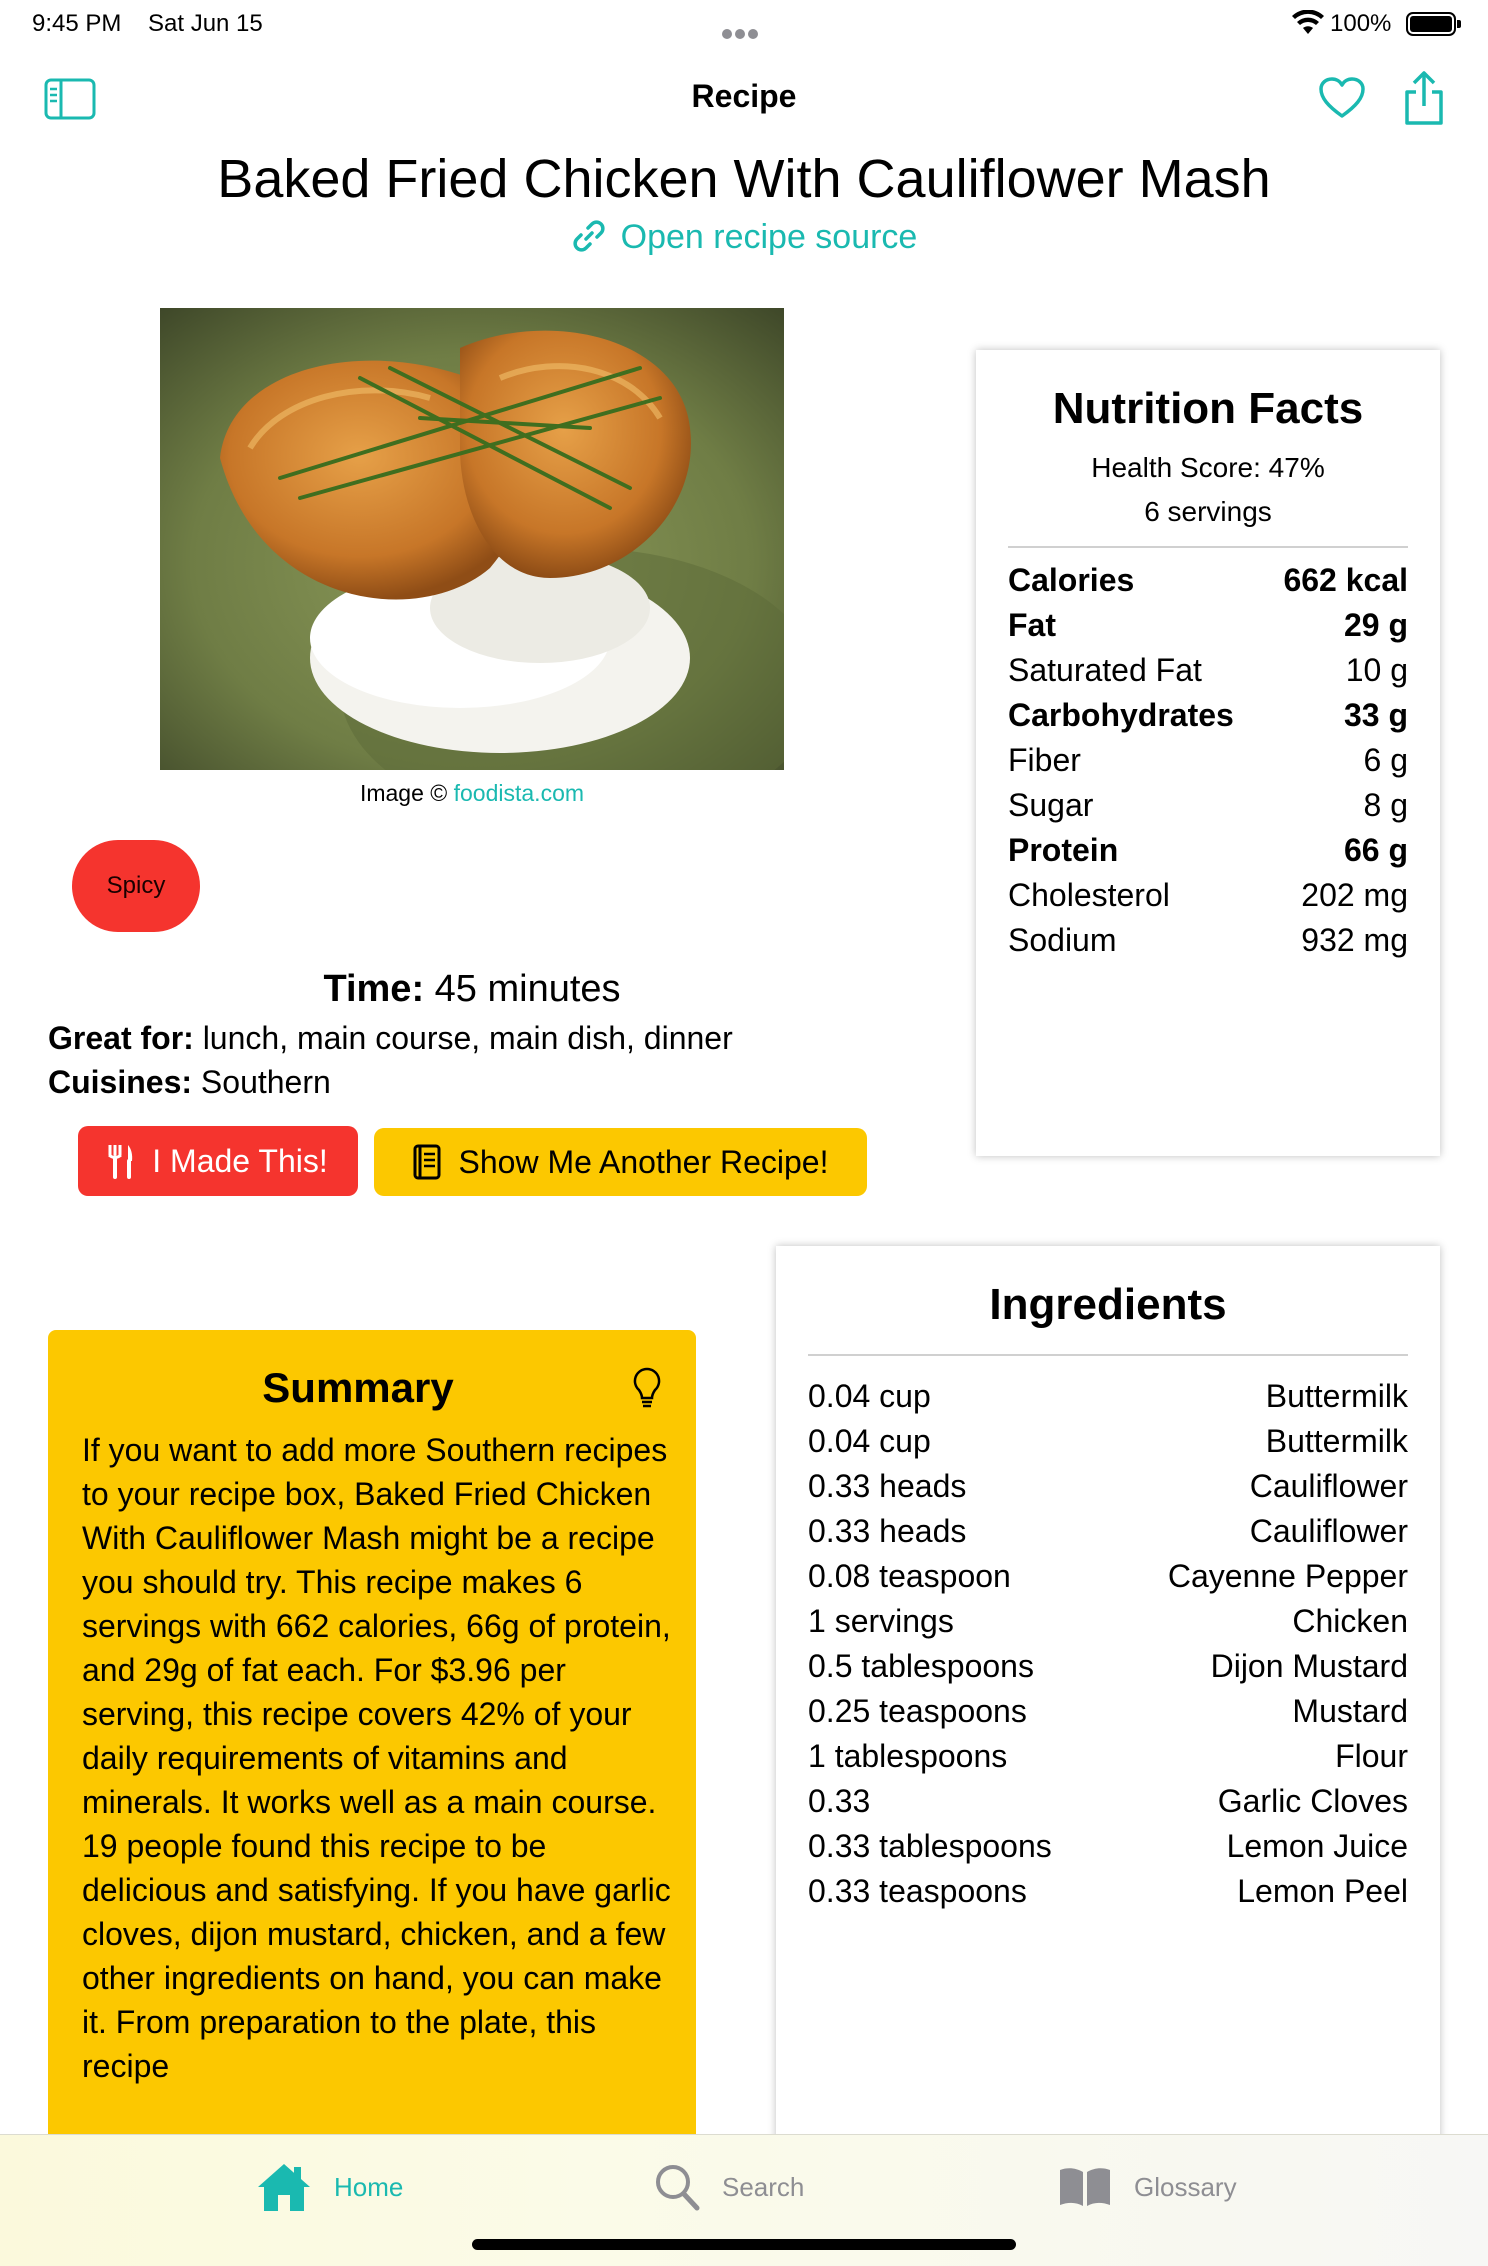 This screenshot has height=2266, width=1488. What do you see at coordinates (1375, 850) in the screenshot?
I see `nutrient-value: 66 g` at bounding box center [1375, 850].